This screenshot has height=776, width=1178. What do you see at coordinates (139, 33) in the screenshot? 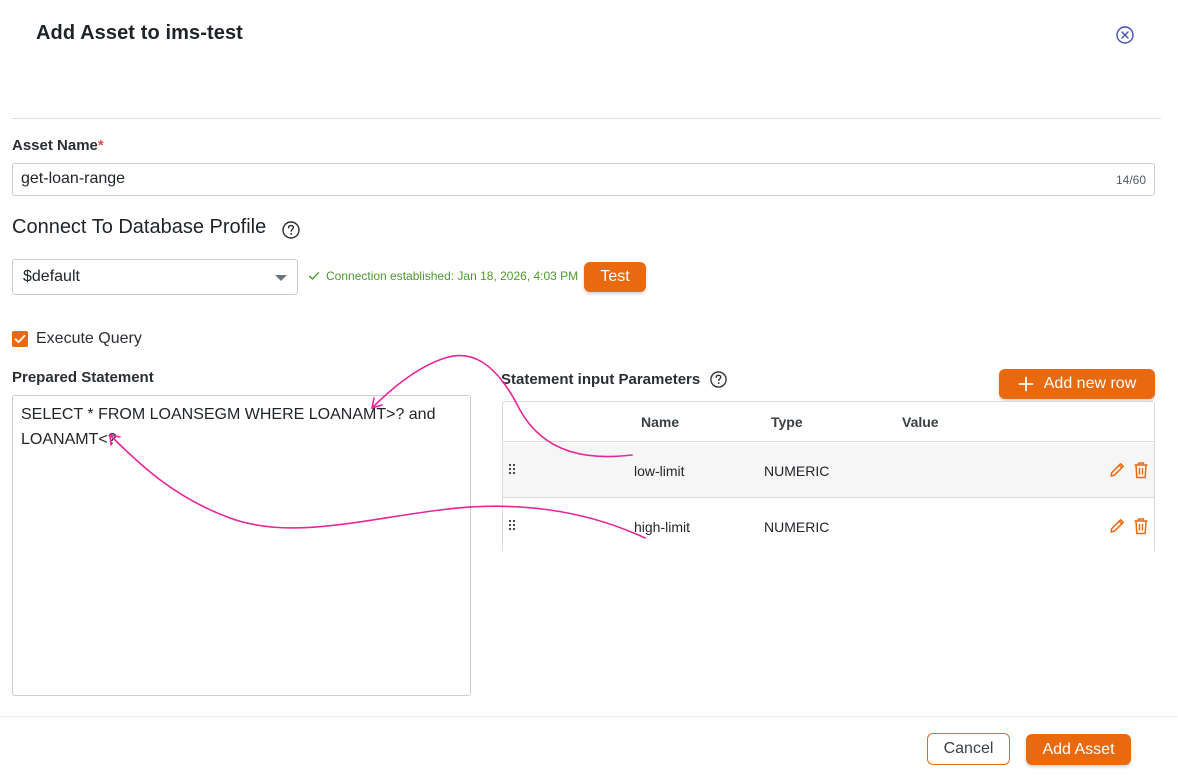
I see `dialog-title: Add Asset to ims-test` at bounding box center [139, 33].